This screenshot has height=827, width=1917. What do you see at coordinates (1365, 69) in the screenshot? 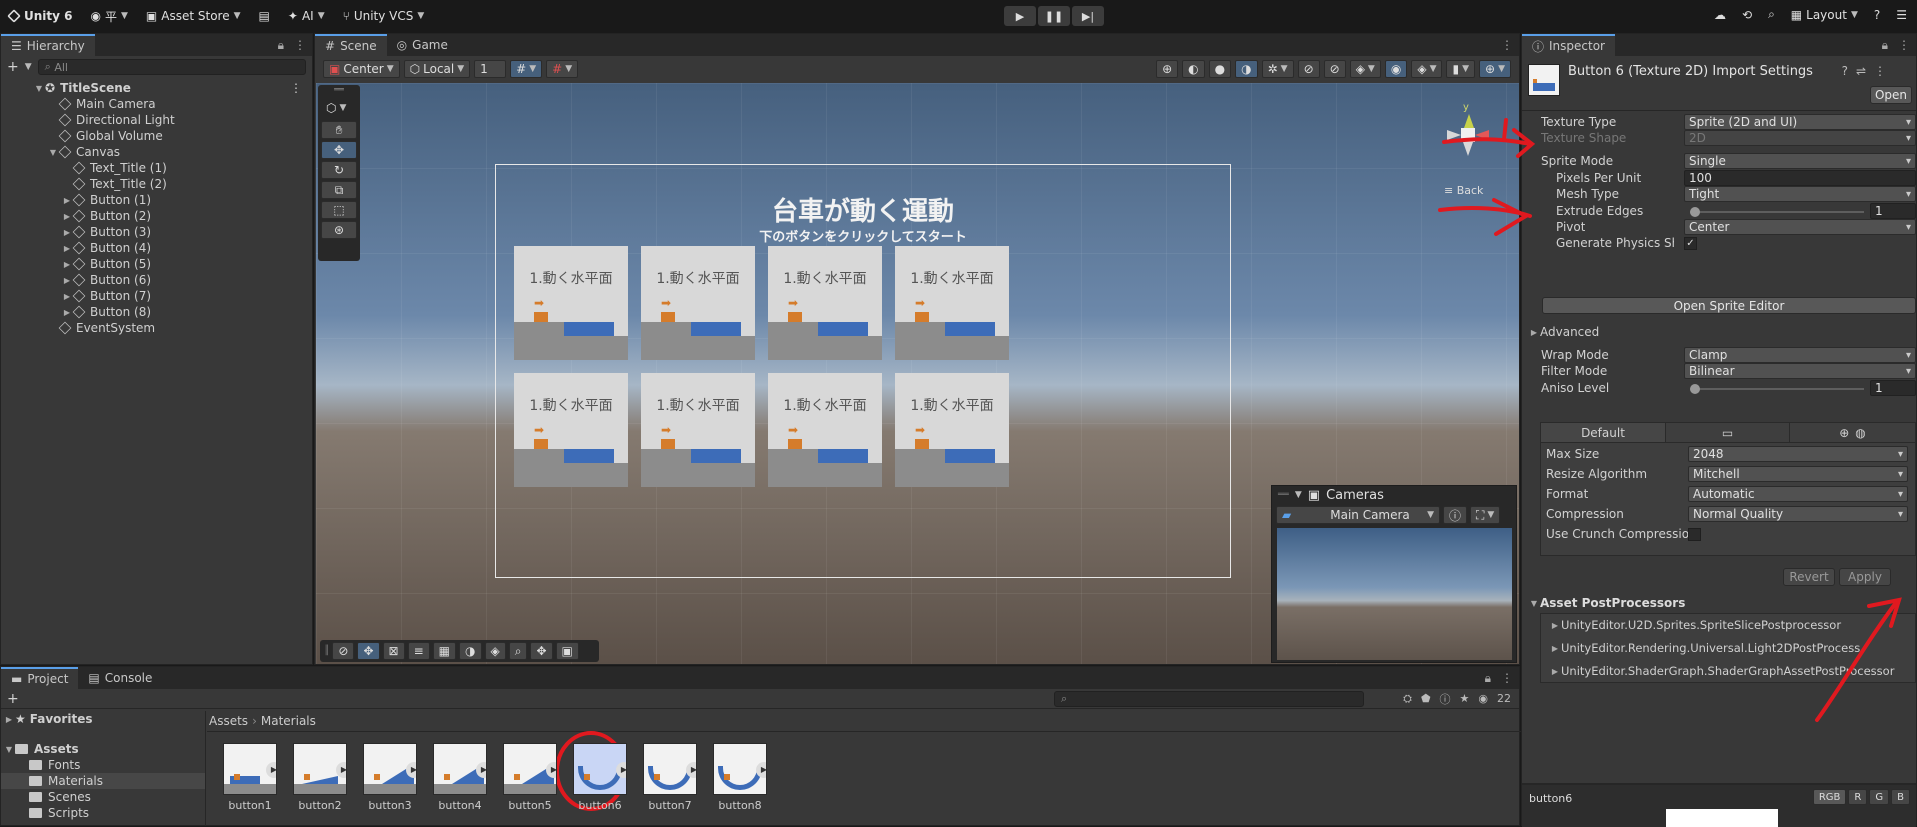
I see `effects-dropdown: ◈ ▼` at bounding box center [1365, 69].